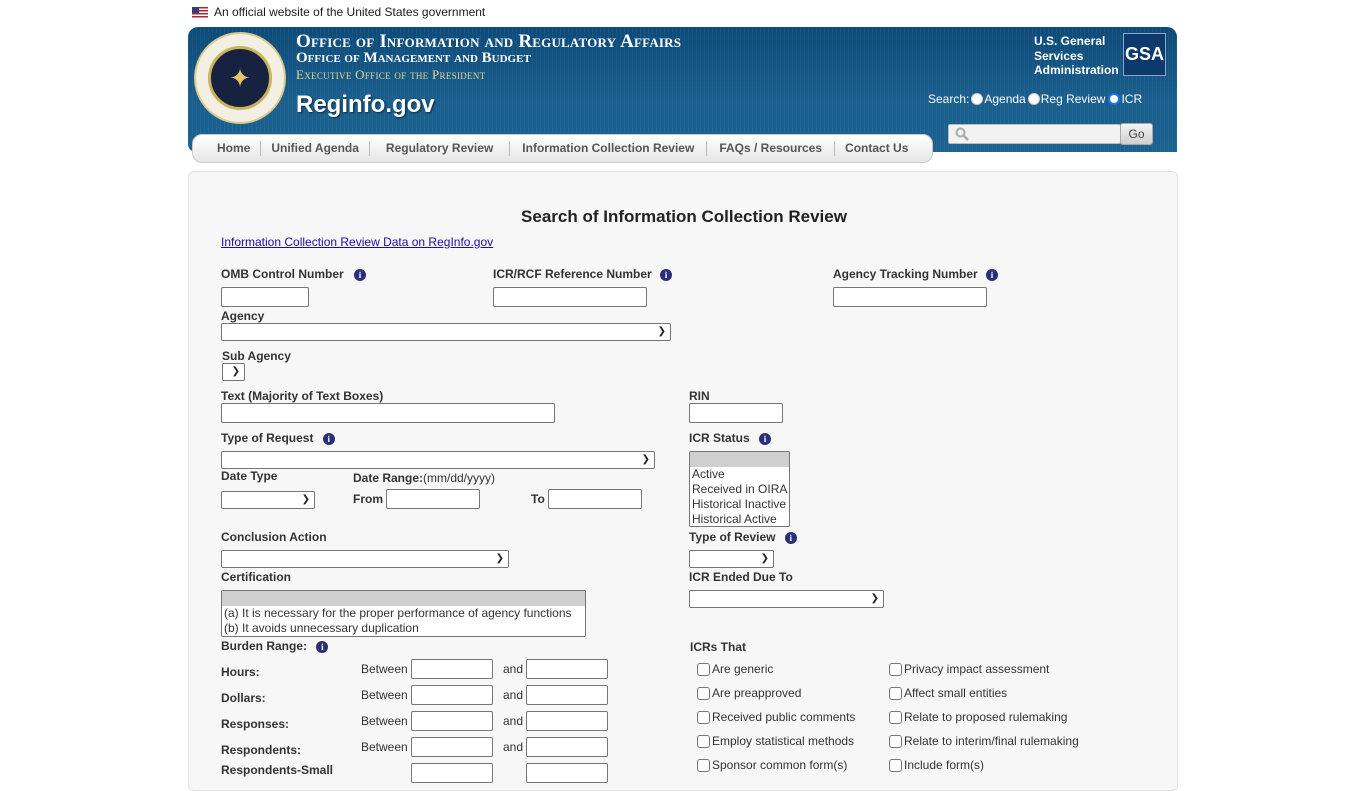  What do you see at coordinates (433, 499) in the screenshot?
I see `date-from-input` at bounding box center [433, 499].